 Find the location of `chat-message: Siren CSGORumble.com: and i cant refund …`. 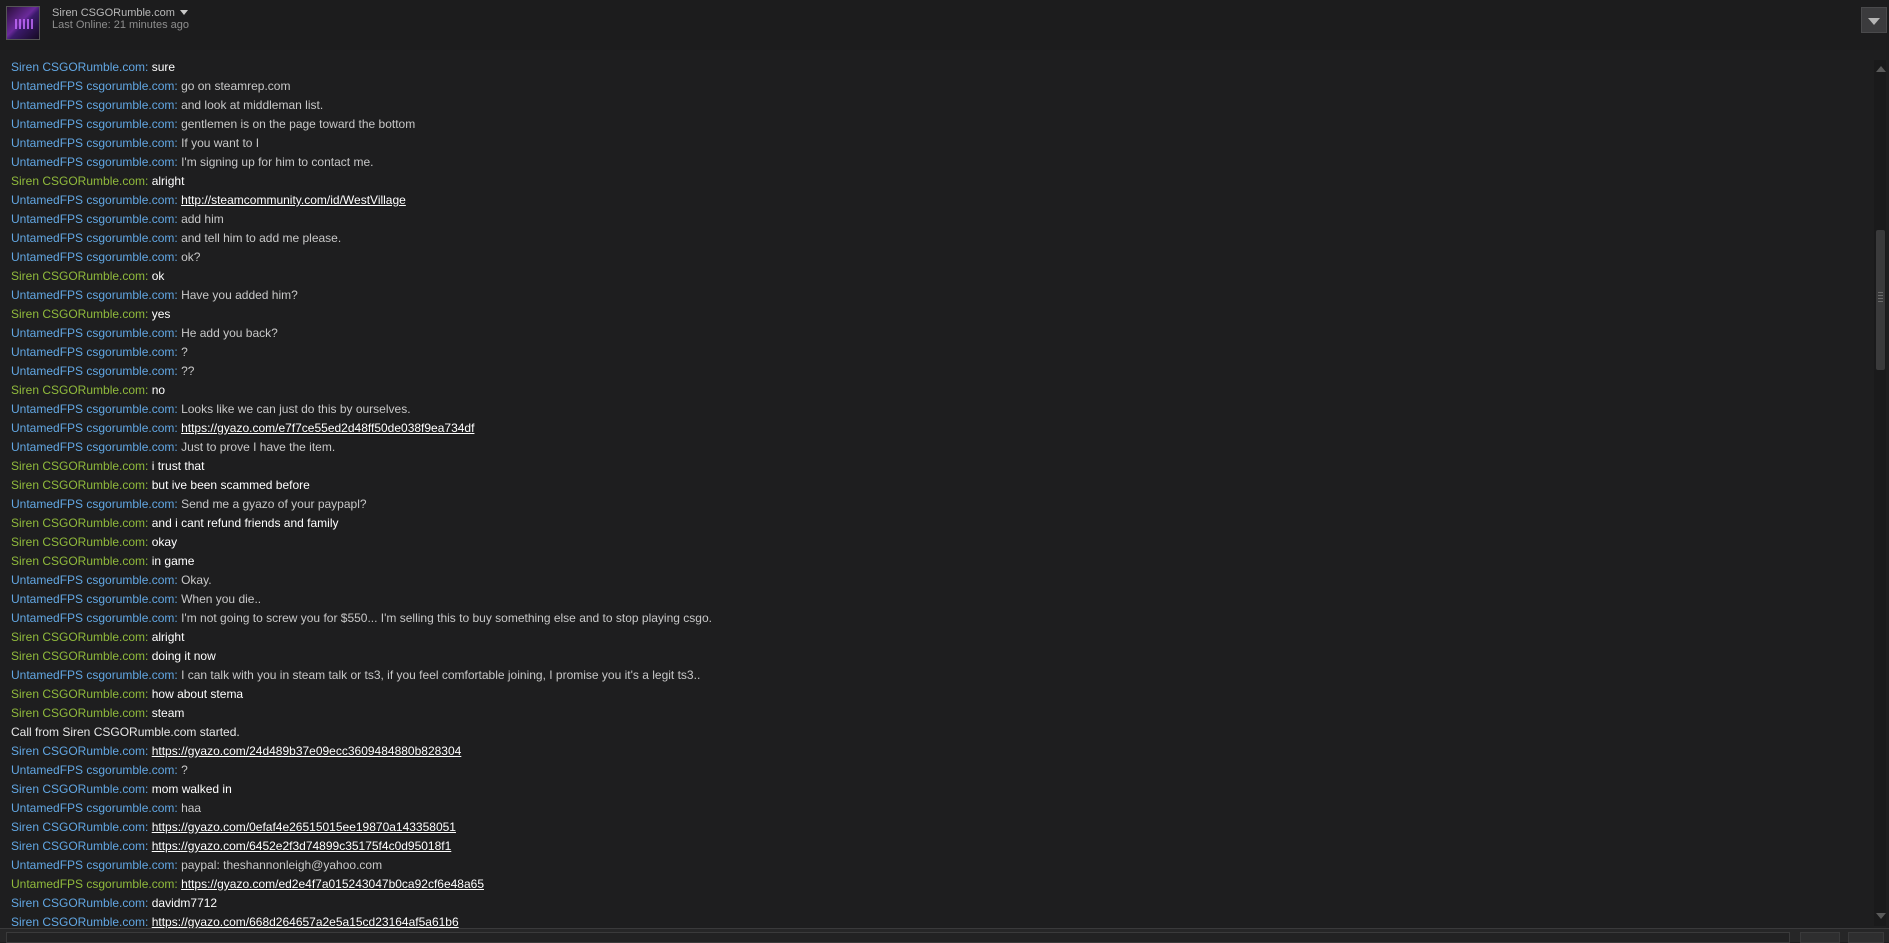

chat-message: Siren CSGORumble.com: and i cant refund … is located at coordinates (941, 523).